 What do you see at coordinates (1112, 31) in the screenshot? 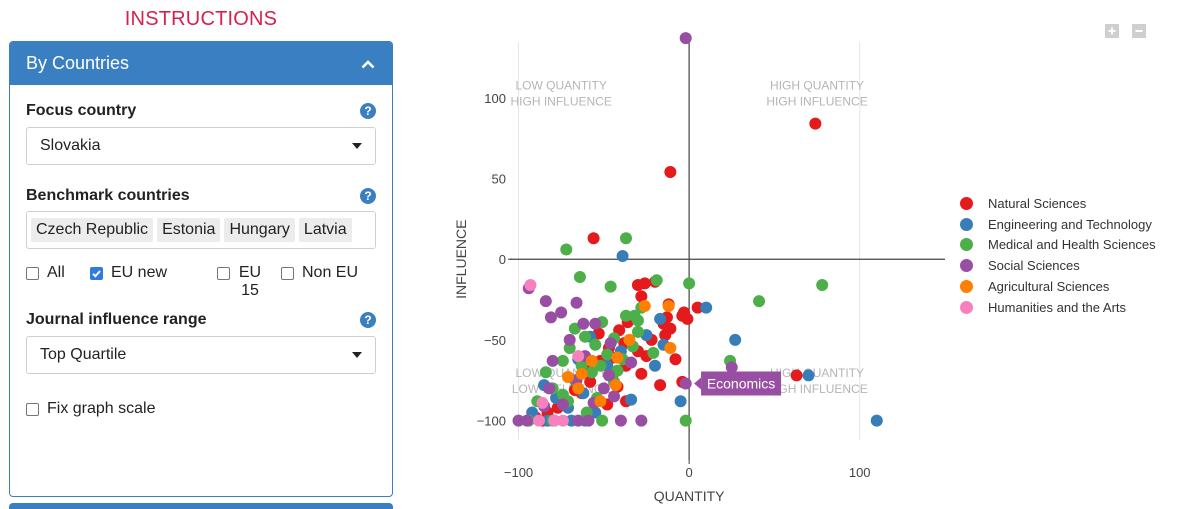
I see `zoom-in-button` at bounding box center [1112, 31].